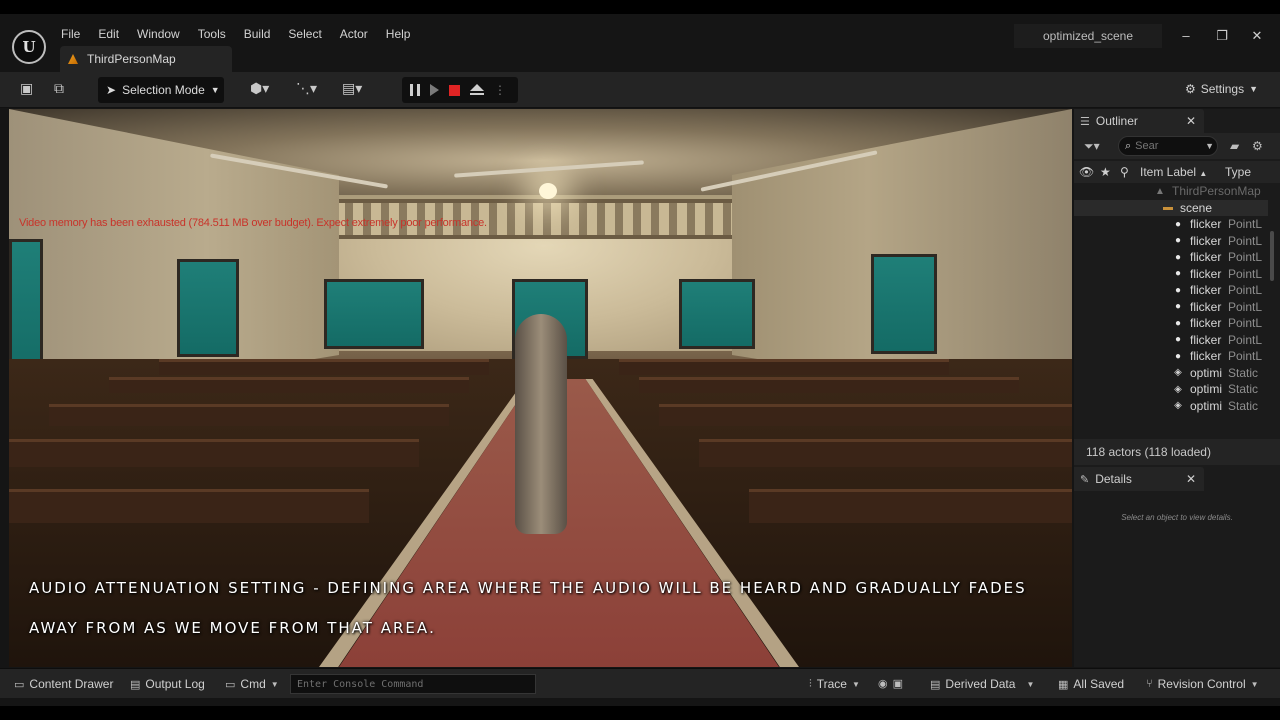 The height and width of the screenshot is (720, 1280). I want to click on add-folder-icon: ▰, so click(1234, 146).